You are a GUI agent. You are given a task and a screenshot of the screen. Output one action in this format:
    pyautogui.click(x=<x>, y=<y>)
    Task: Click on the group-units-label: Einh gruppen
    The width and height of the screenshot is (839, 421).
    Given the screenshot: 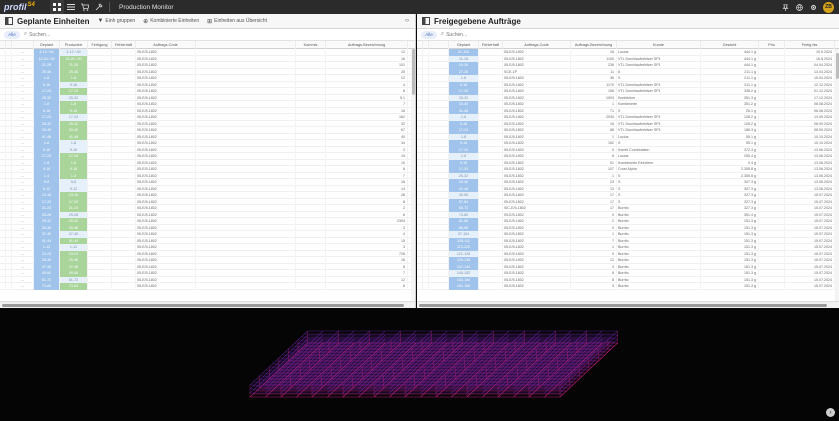 What is the action you would take?
    pyautogui.click(x=120, y=21)
    